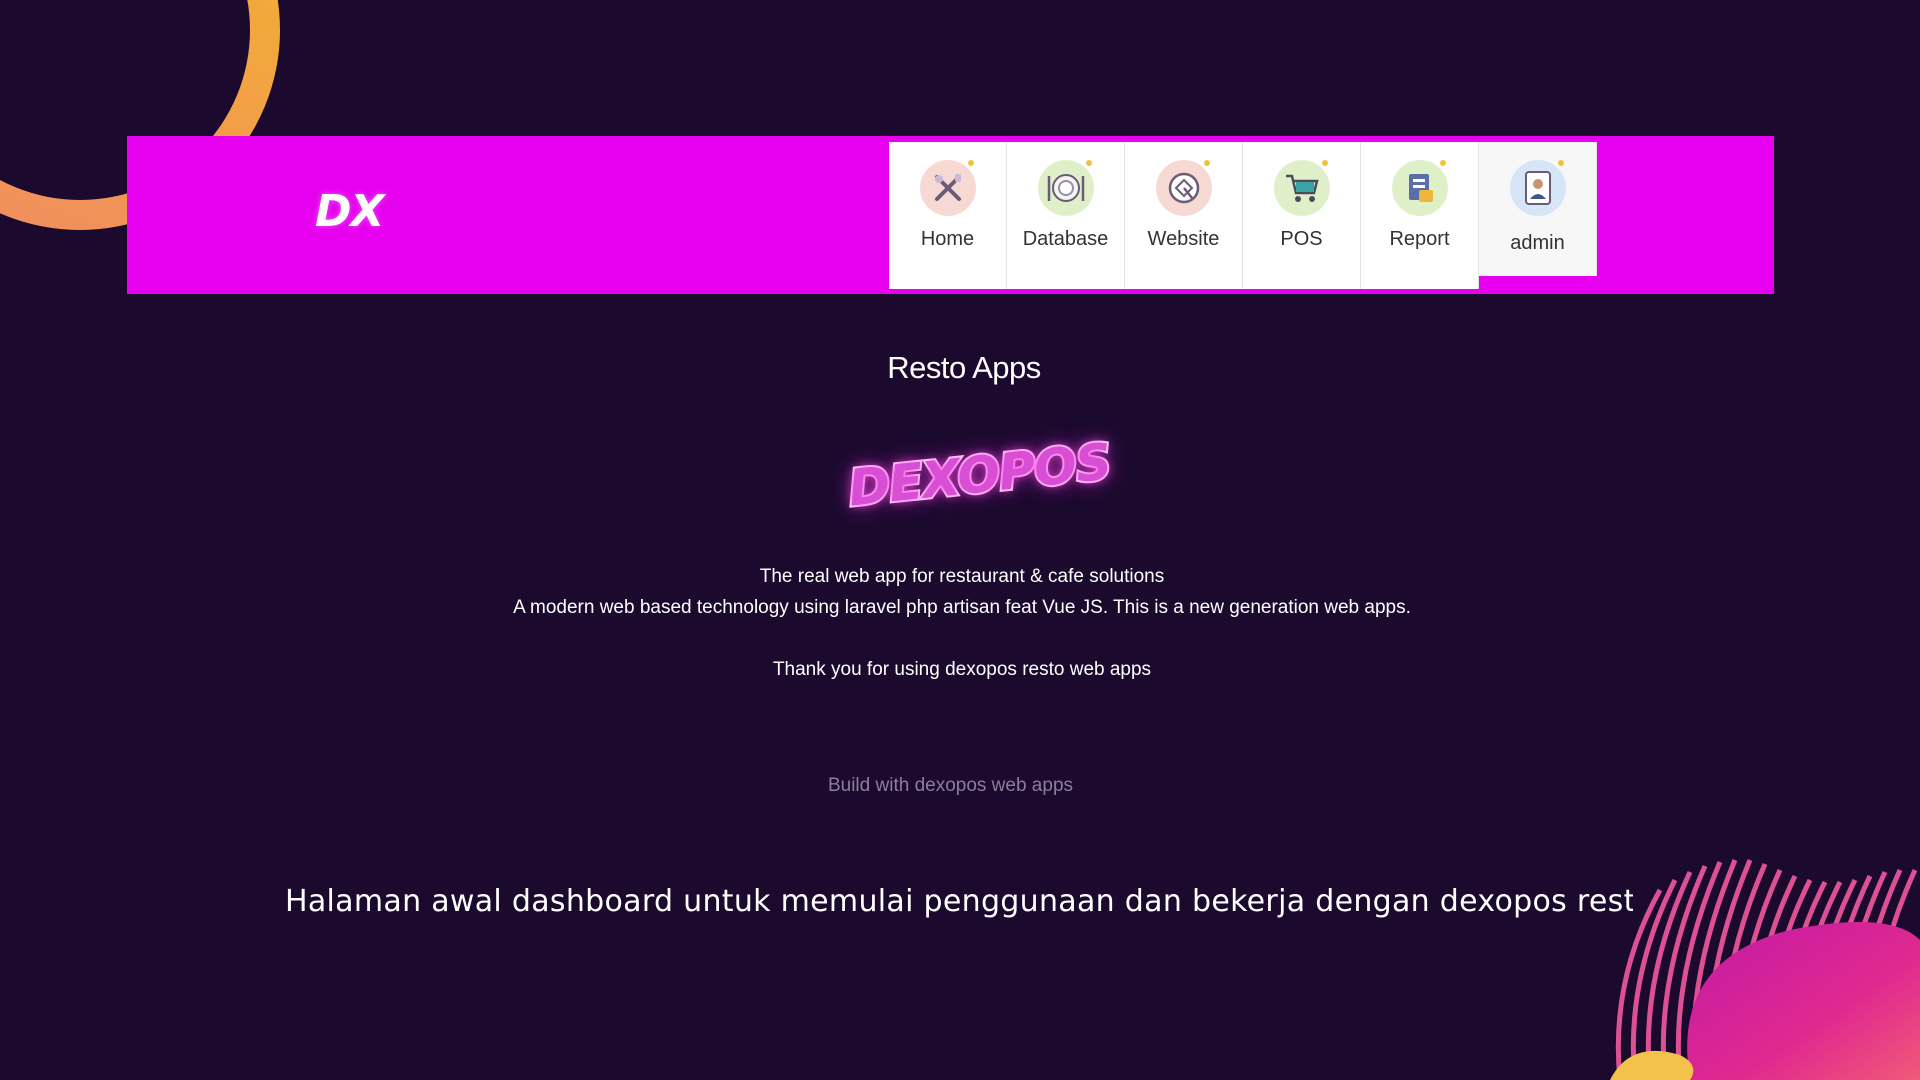 The width and height of the screenshot is (1920, 1080). I want to click on nav-item-website: Website, so click(1184, 215).